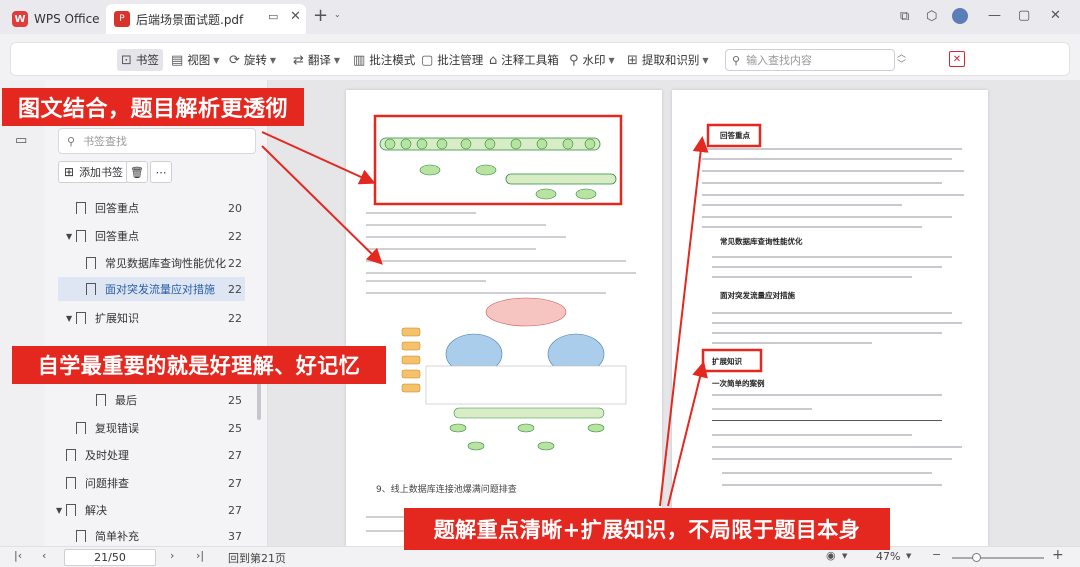 The image size is (1080, 567). Describe the element at coordinates (126, 60) in the screenshot. I see `bookmark-icon: ⊡` at that location.